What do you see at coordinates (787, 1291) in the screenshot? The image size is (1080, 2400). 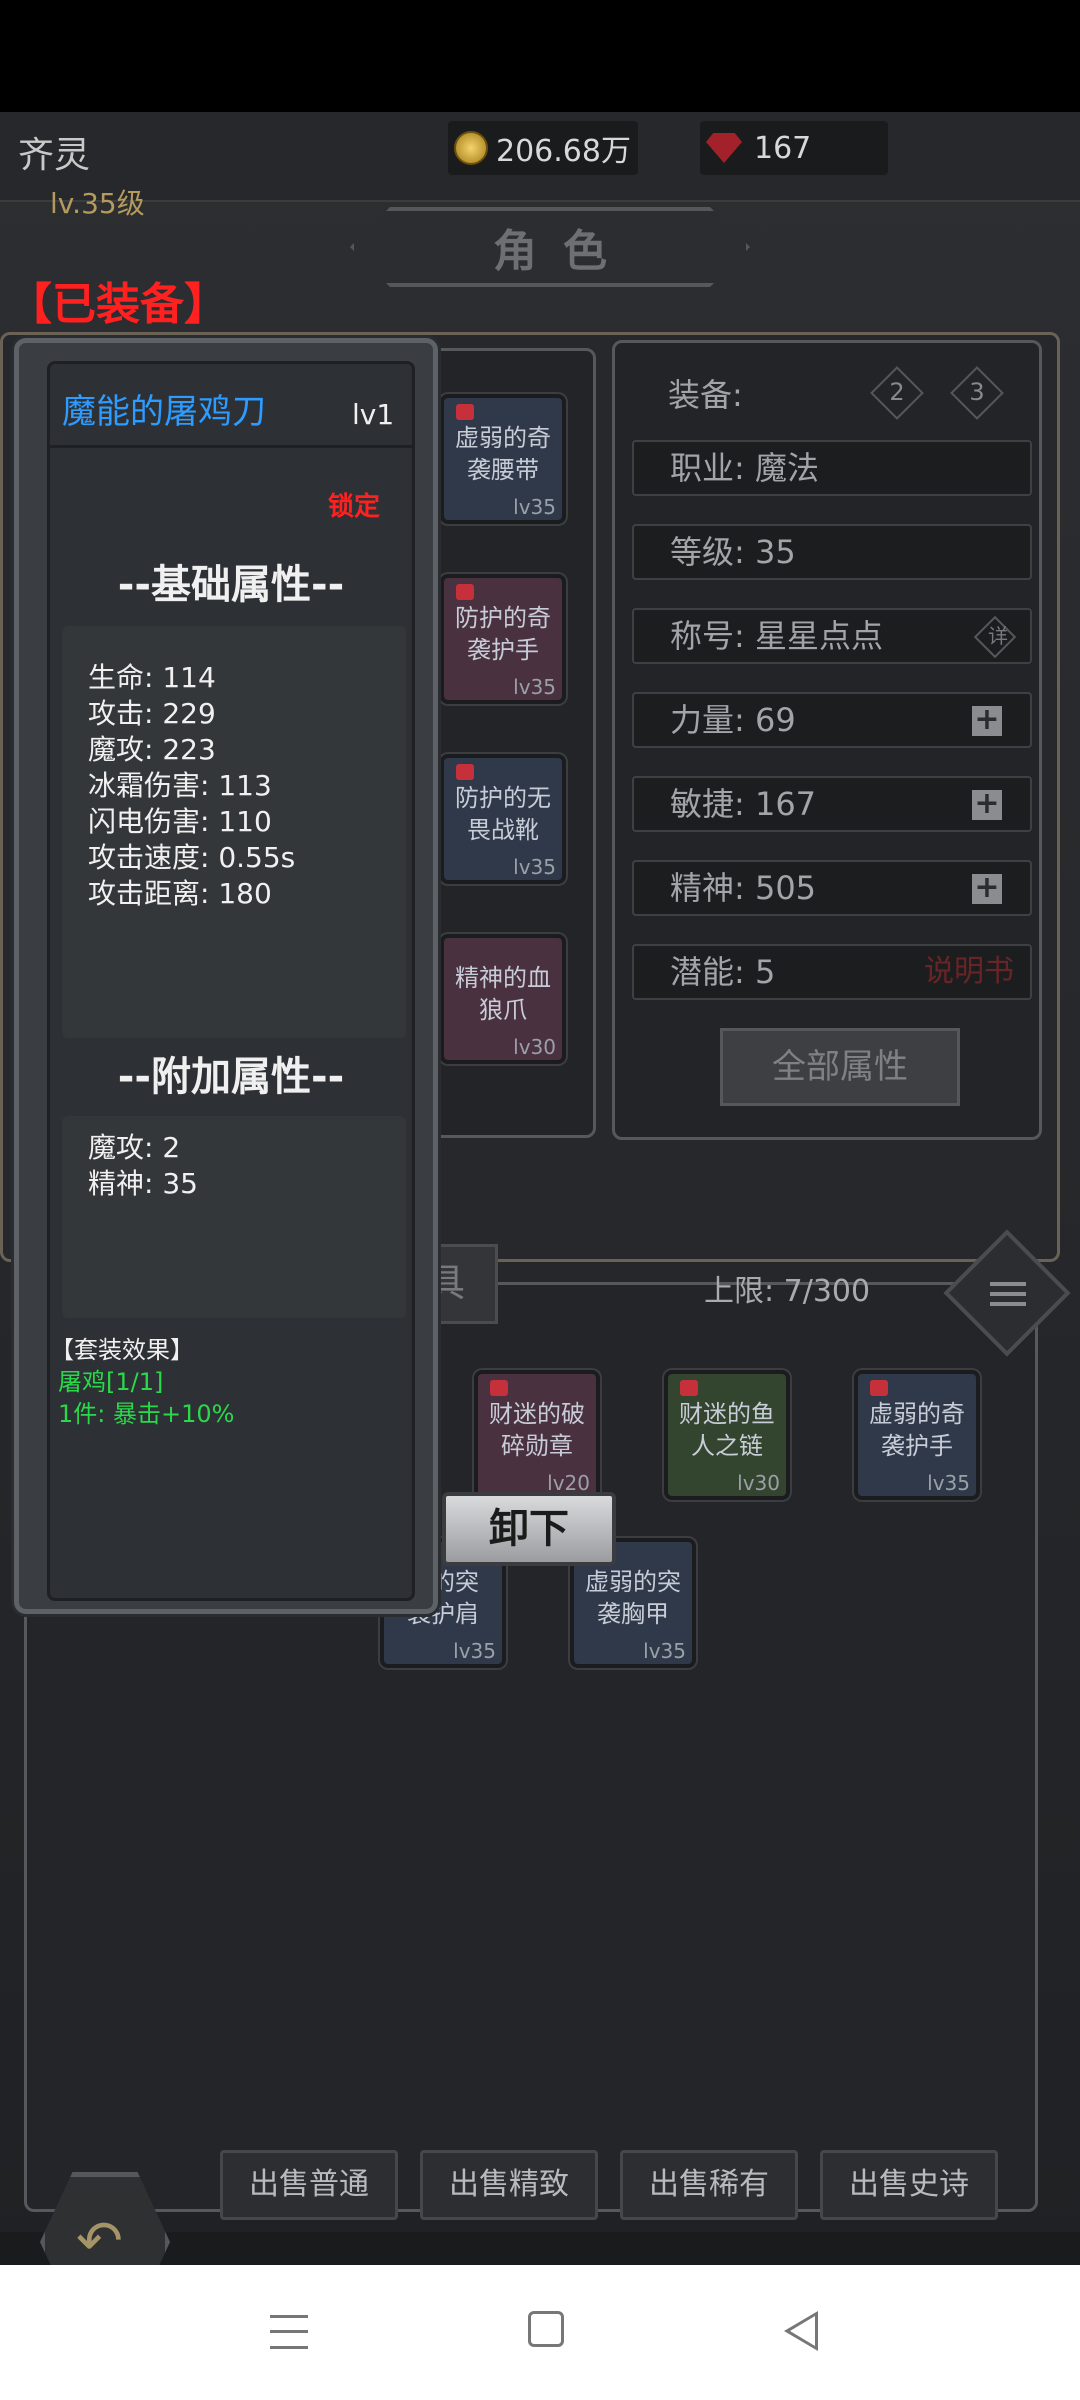 I see `inventory-capacity: 上限: 7/300` at bounding box center [787, 1291].